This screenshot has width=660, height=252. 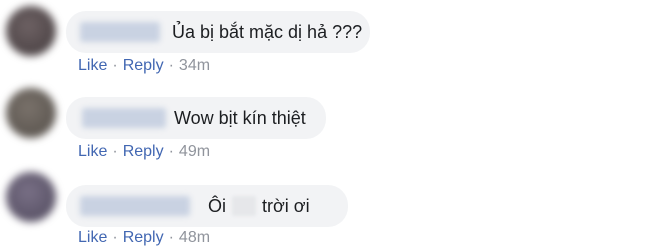 What do you see at coordinates (244, 206) in the screenshot?
I see `redacted-word` at bounding box center [244, 206].